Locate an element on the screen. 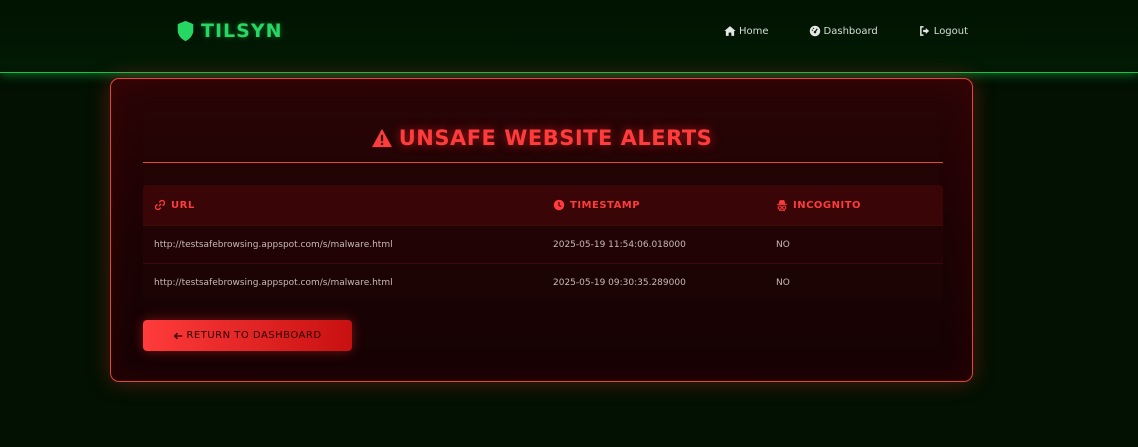 This screenshot has width=1138, height=447. brand-logo-link: TILSYN is located at coordinates (229, 31).